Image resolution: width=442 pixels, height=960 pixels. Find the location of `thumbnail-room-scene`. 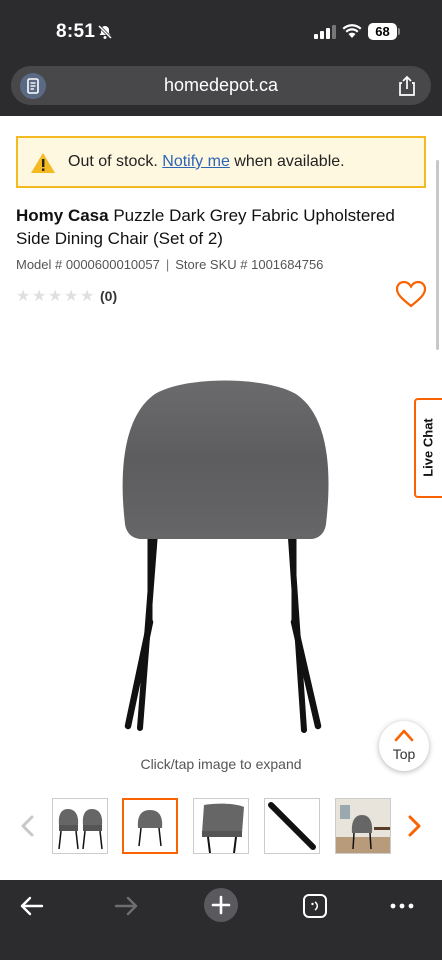

thumbnail-room-scene is located at coordinates (363, 826).